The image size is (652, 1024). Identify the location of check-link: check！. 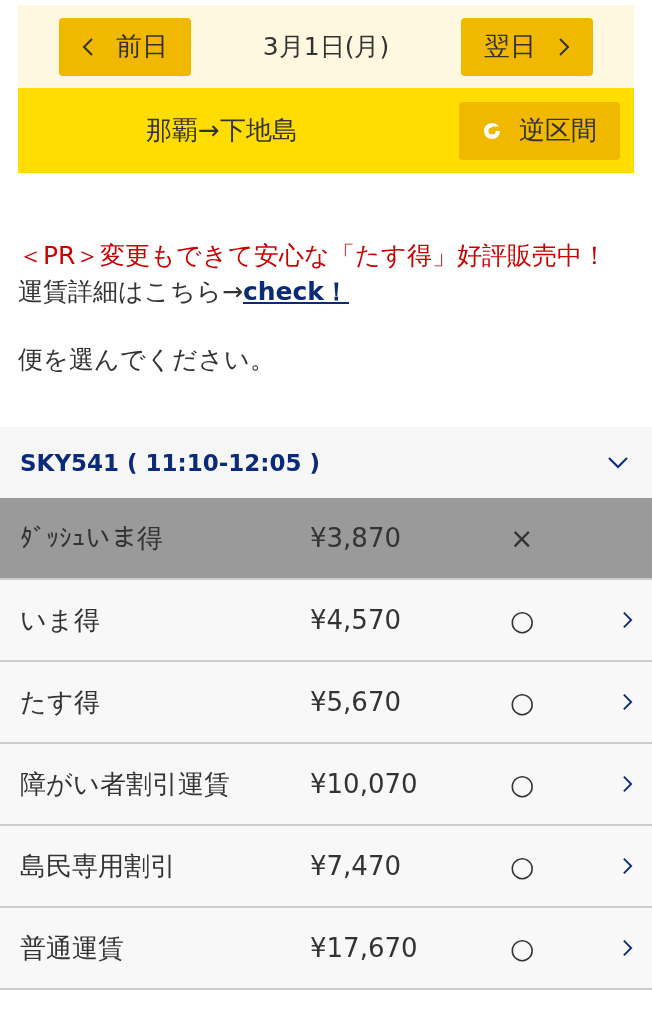
(295, 291).